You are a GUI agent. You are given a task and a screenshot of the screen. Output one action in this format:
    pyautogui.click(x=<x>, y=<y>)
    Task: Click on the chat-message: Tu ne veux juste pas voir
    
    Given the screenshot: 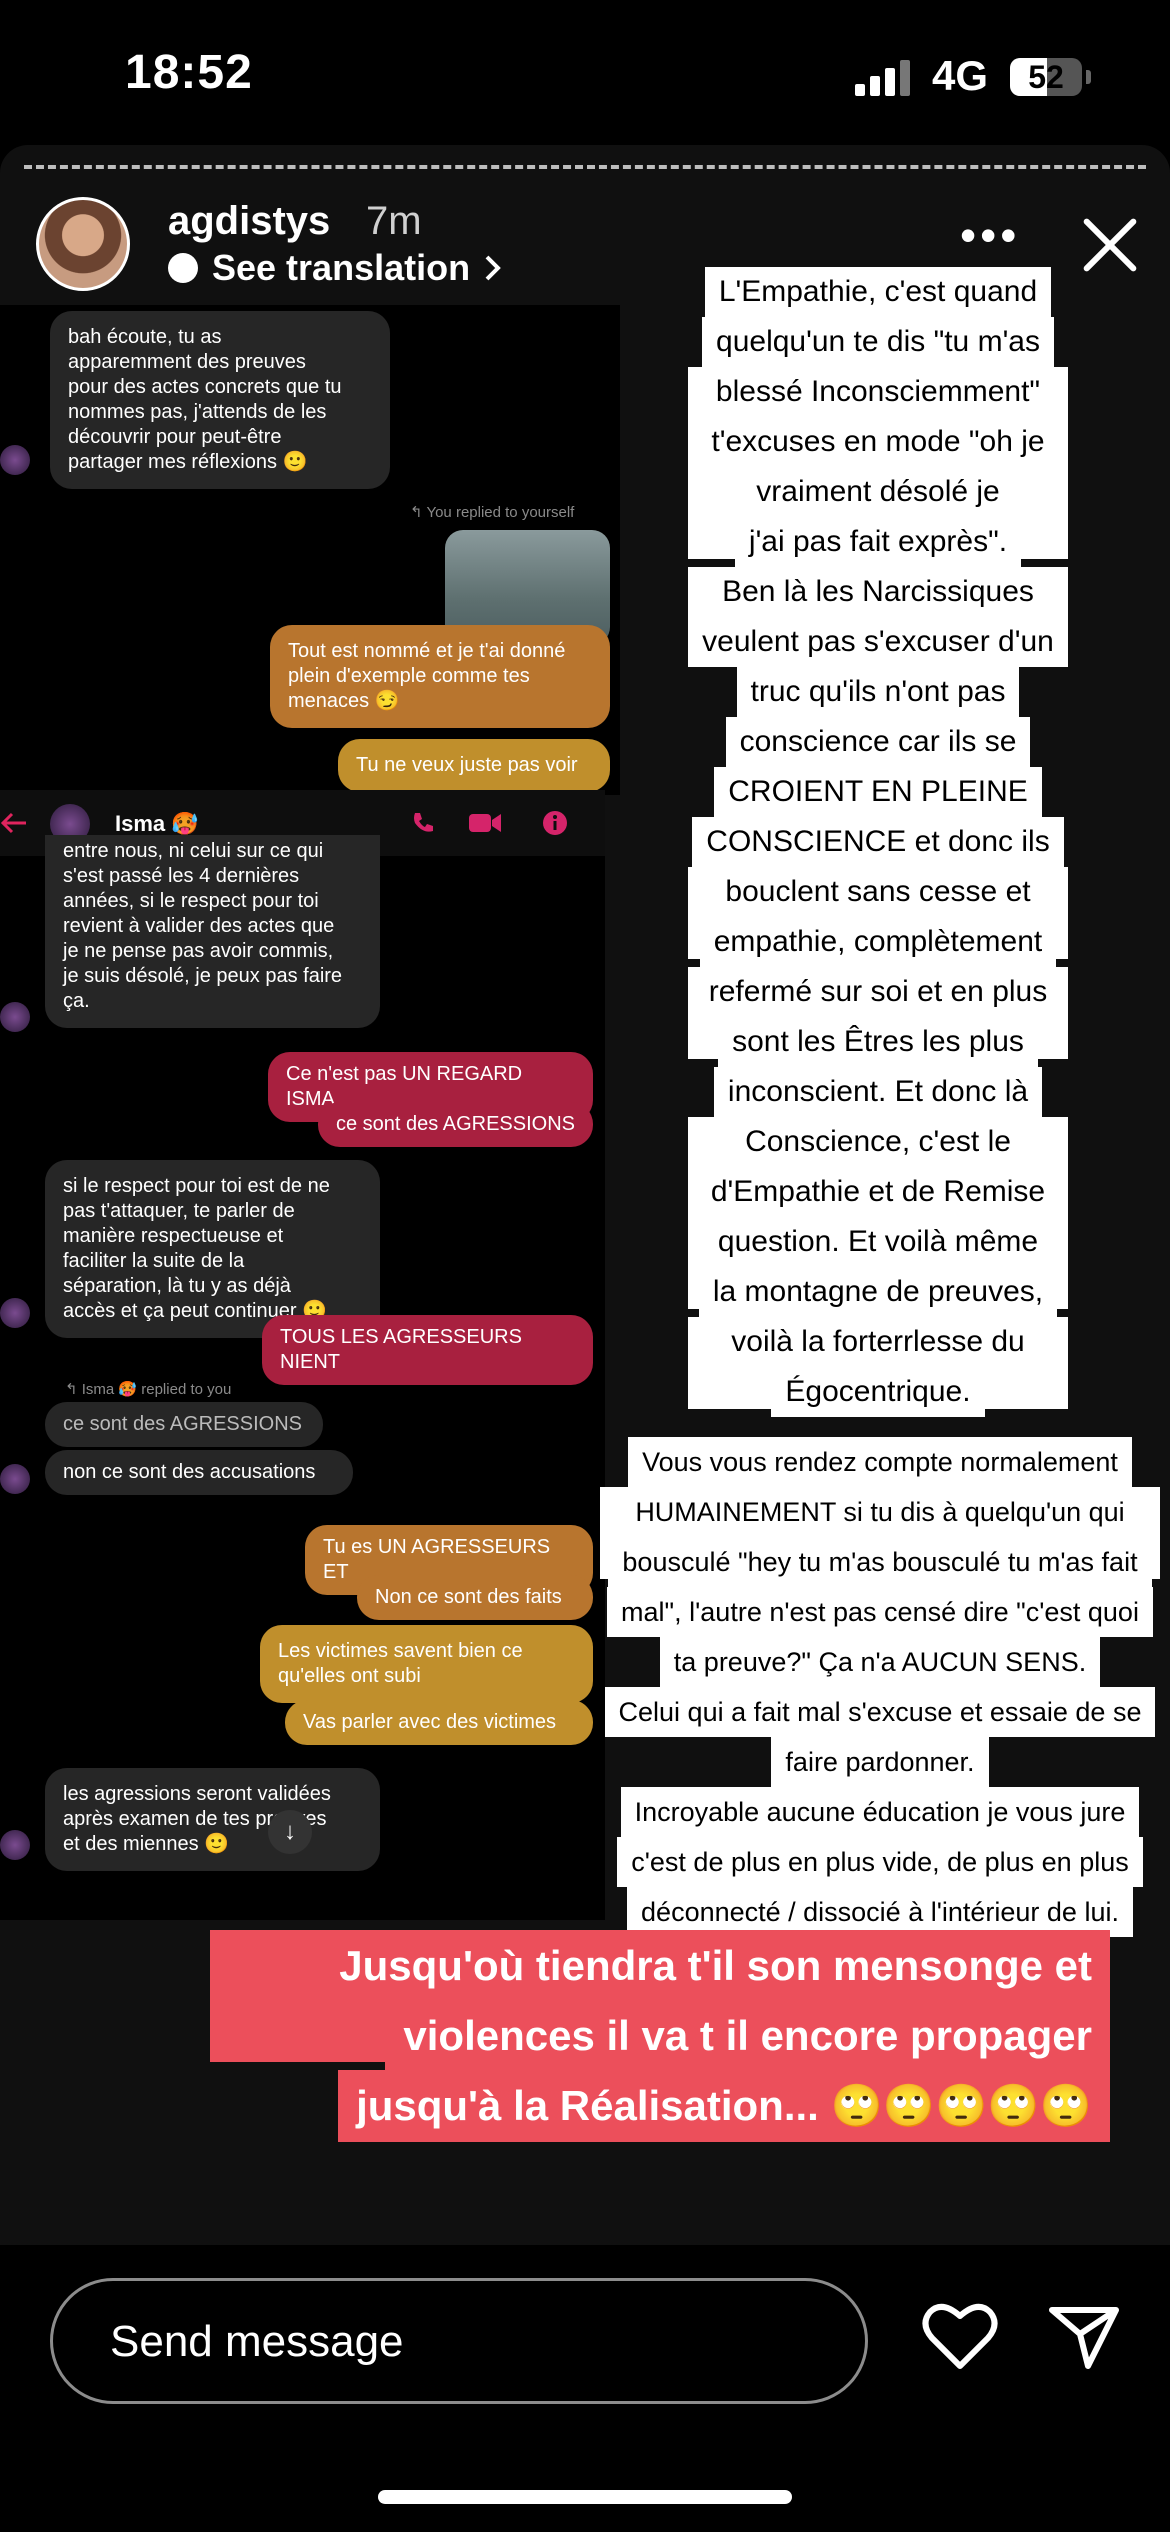 What is the action you would take?
    pyautogui.click(x=474, y=765)
    